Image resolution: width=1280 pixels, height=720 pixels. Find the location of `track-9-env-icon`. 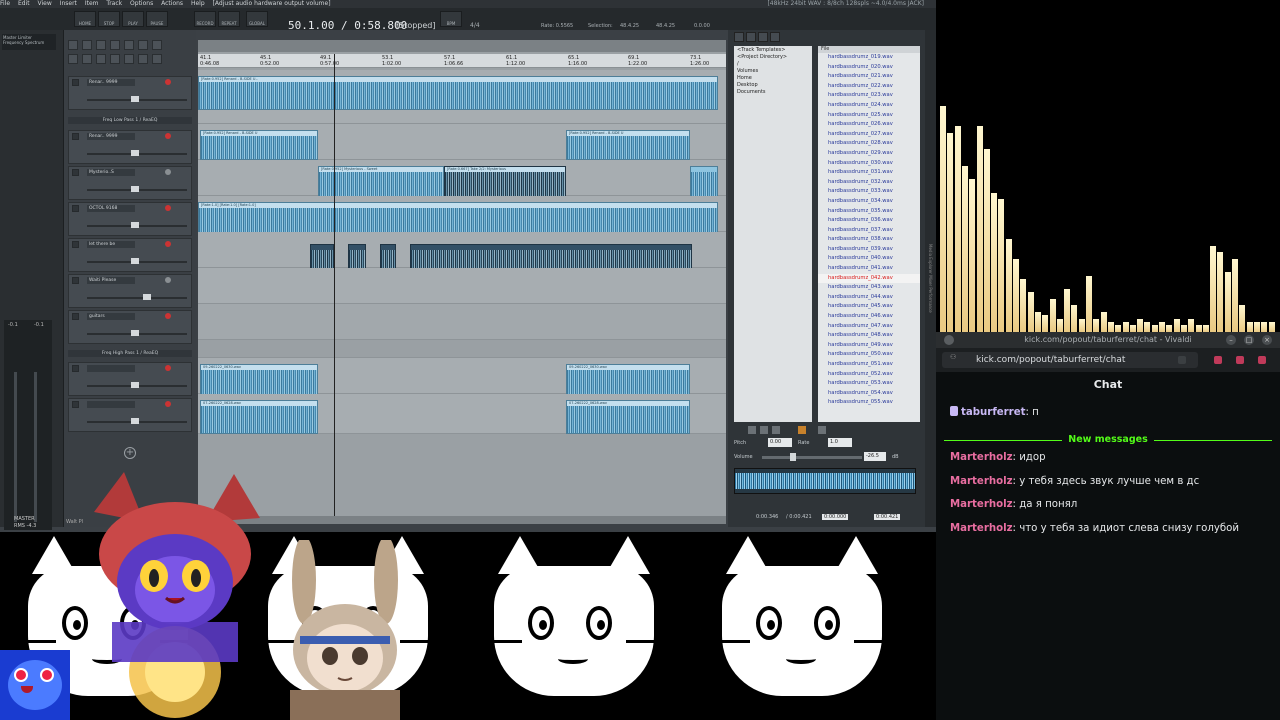

track-9-env-icon is located at coordinates (75, 404).